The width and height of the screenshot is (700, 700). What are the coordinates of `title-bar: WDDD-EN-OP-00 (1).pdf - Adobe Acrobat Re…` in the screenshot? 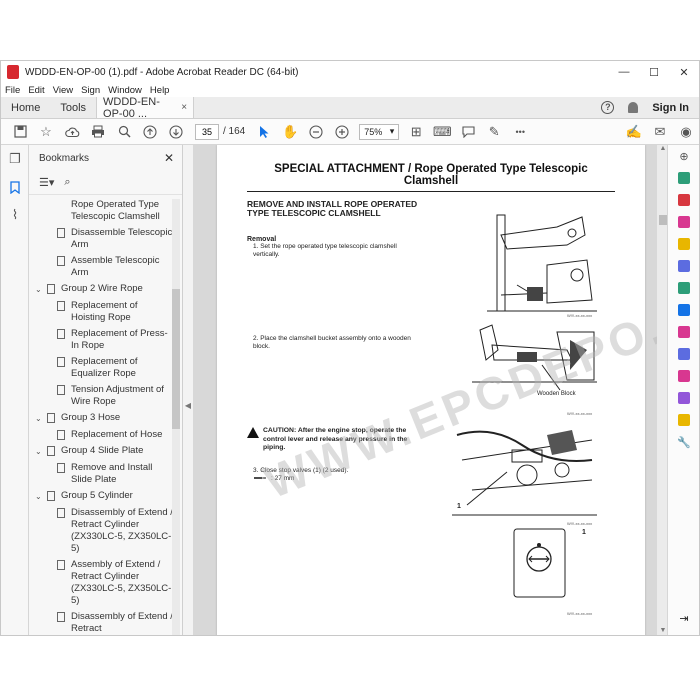 It's located at (350, 72).